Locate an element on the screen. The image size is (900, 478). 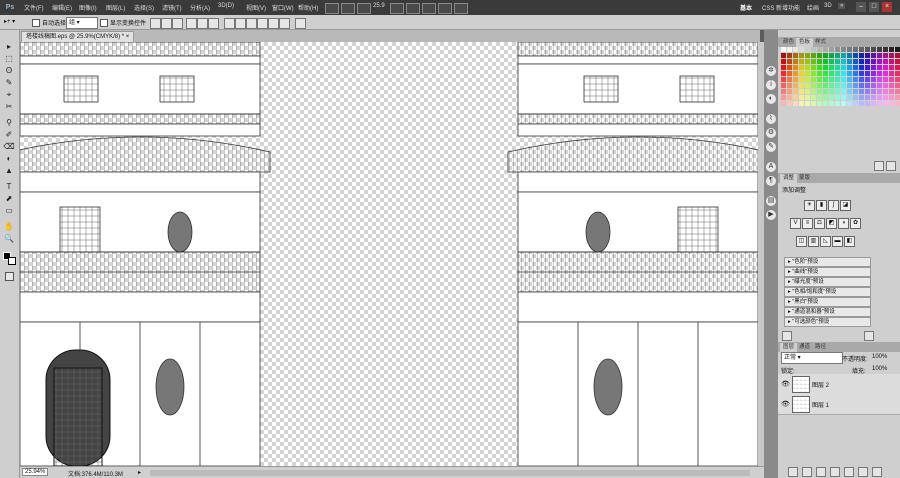
guides-icon is located at coordinates (364, 8).